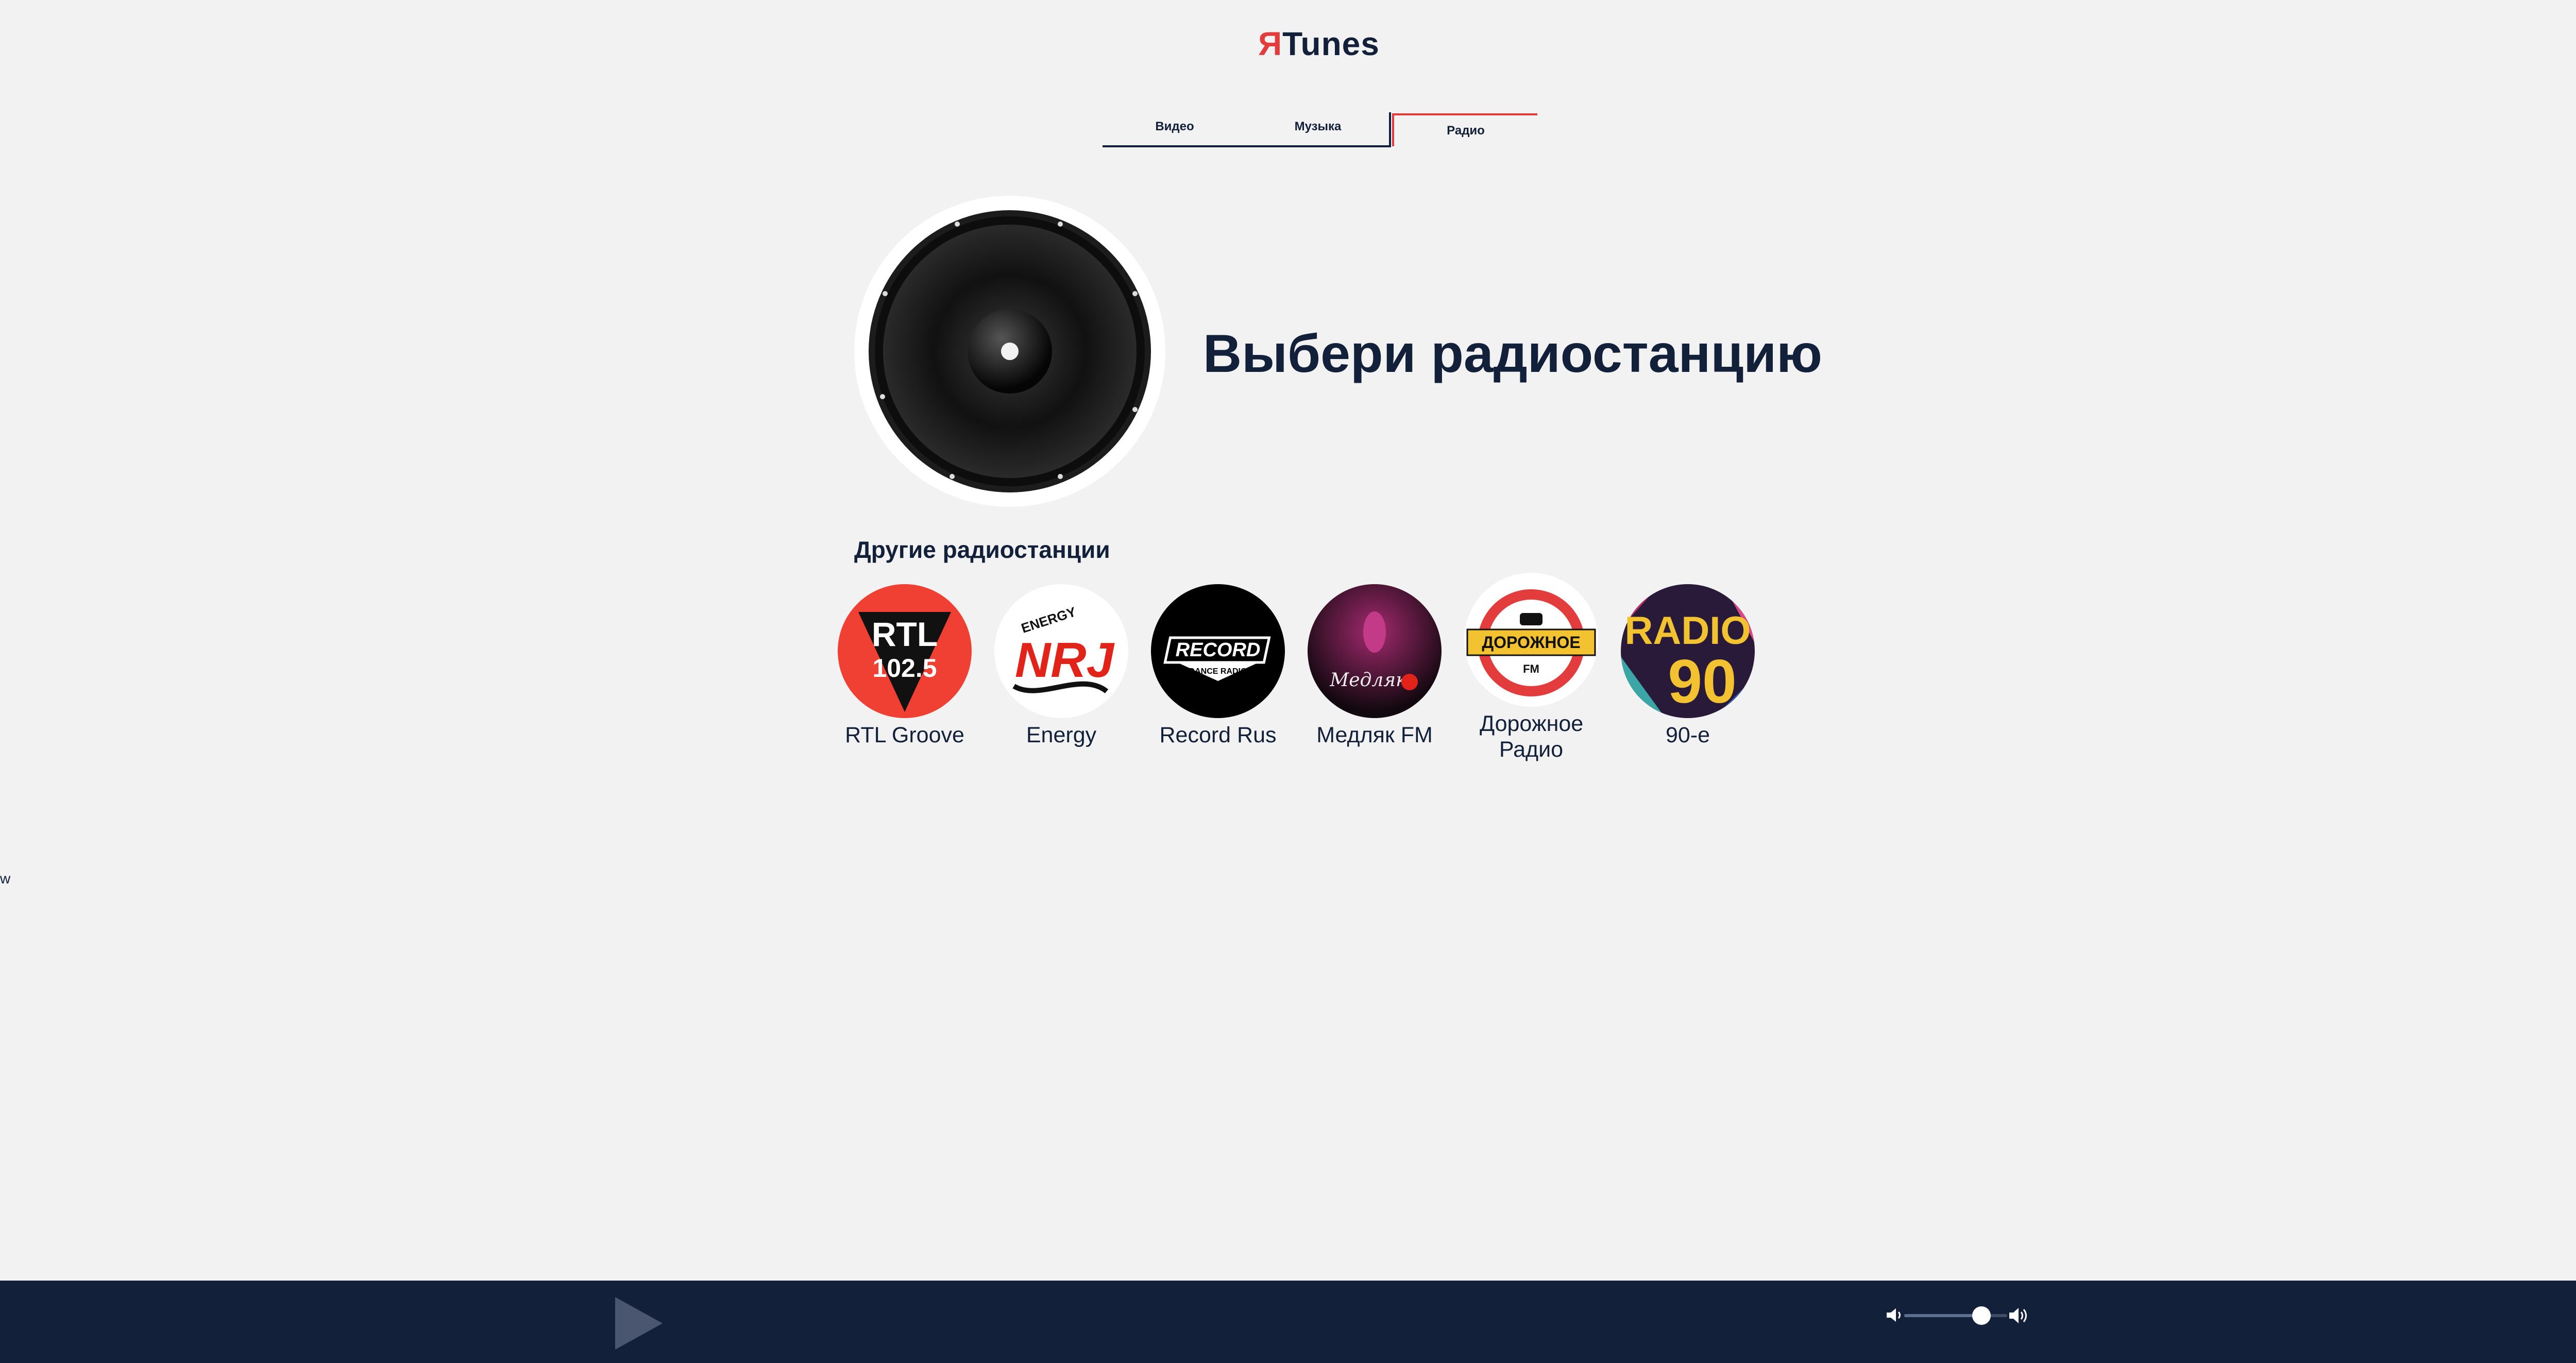  I want to click on energy-logo-icon: ENERGY NRJ, so click(1061, 651).